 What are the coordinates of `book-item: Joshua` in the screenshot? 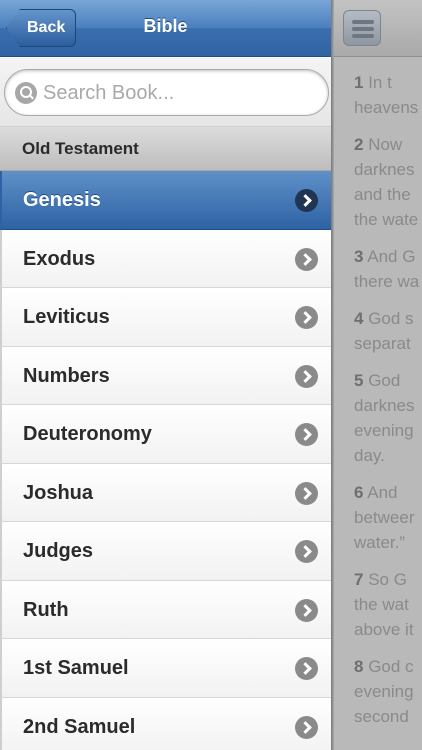 It's located at (165, 492).